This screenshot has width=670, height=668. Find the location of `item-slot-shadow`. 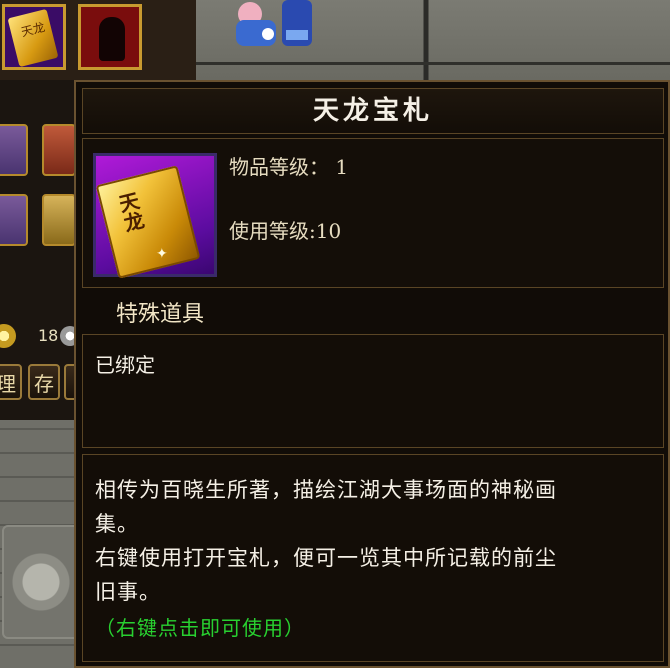

item-slot-shadow is located at coordinates (110, 37).